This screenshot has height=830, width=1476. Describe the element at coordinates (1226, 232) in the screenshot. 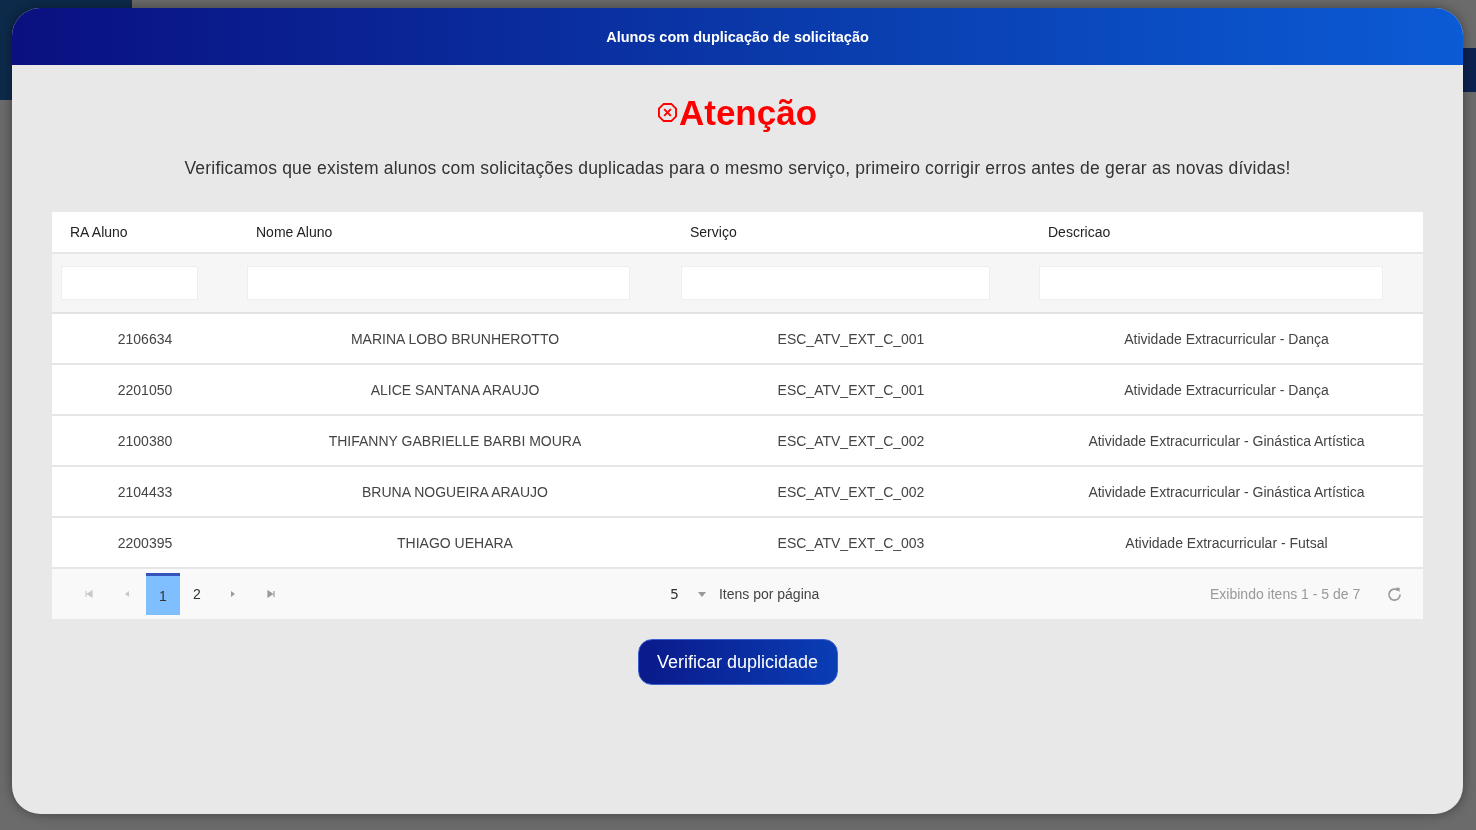

I see `column-header: Descricao` at that location.